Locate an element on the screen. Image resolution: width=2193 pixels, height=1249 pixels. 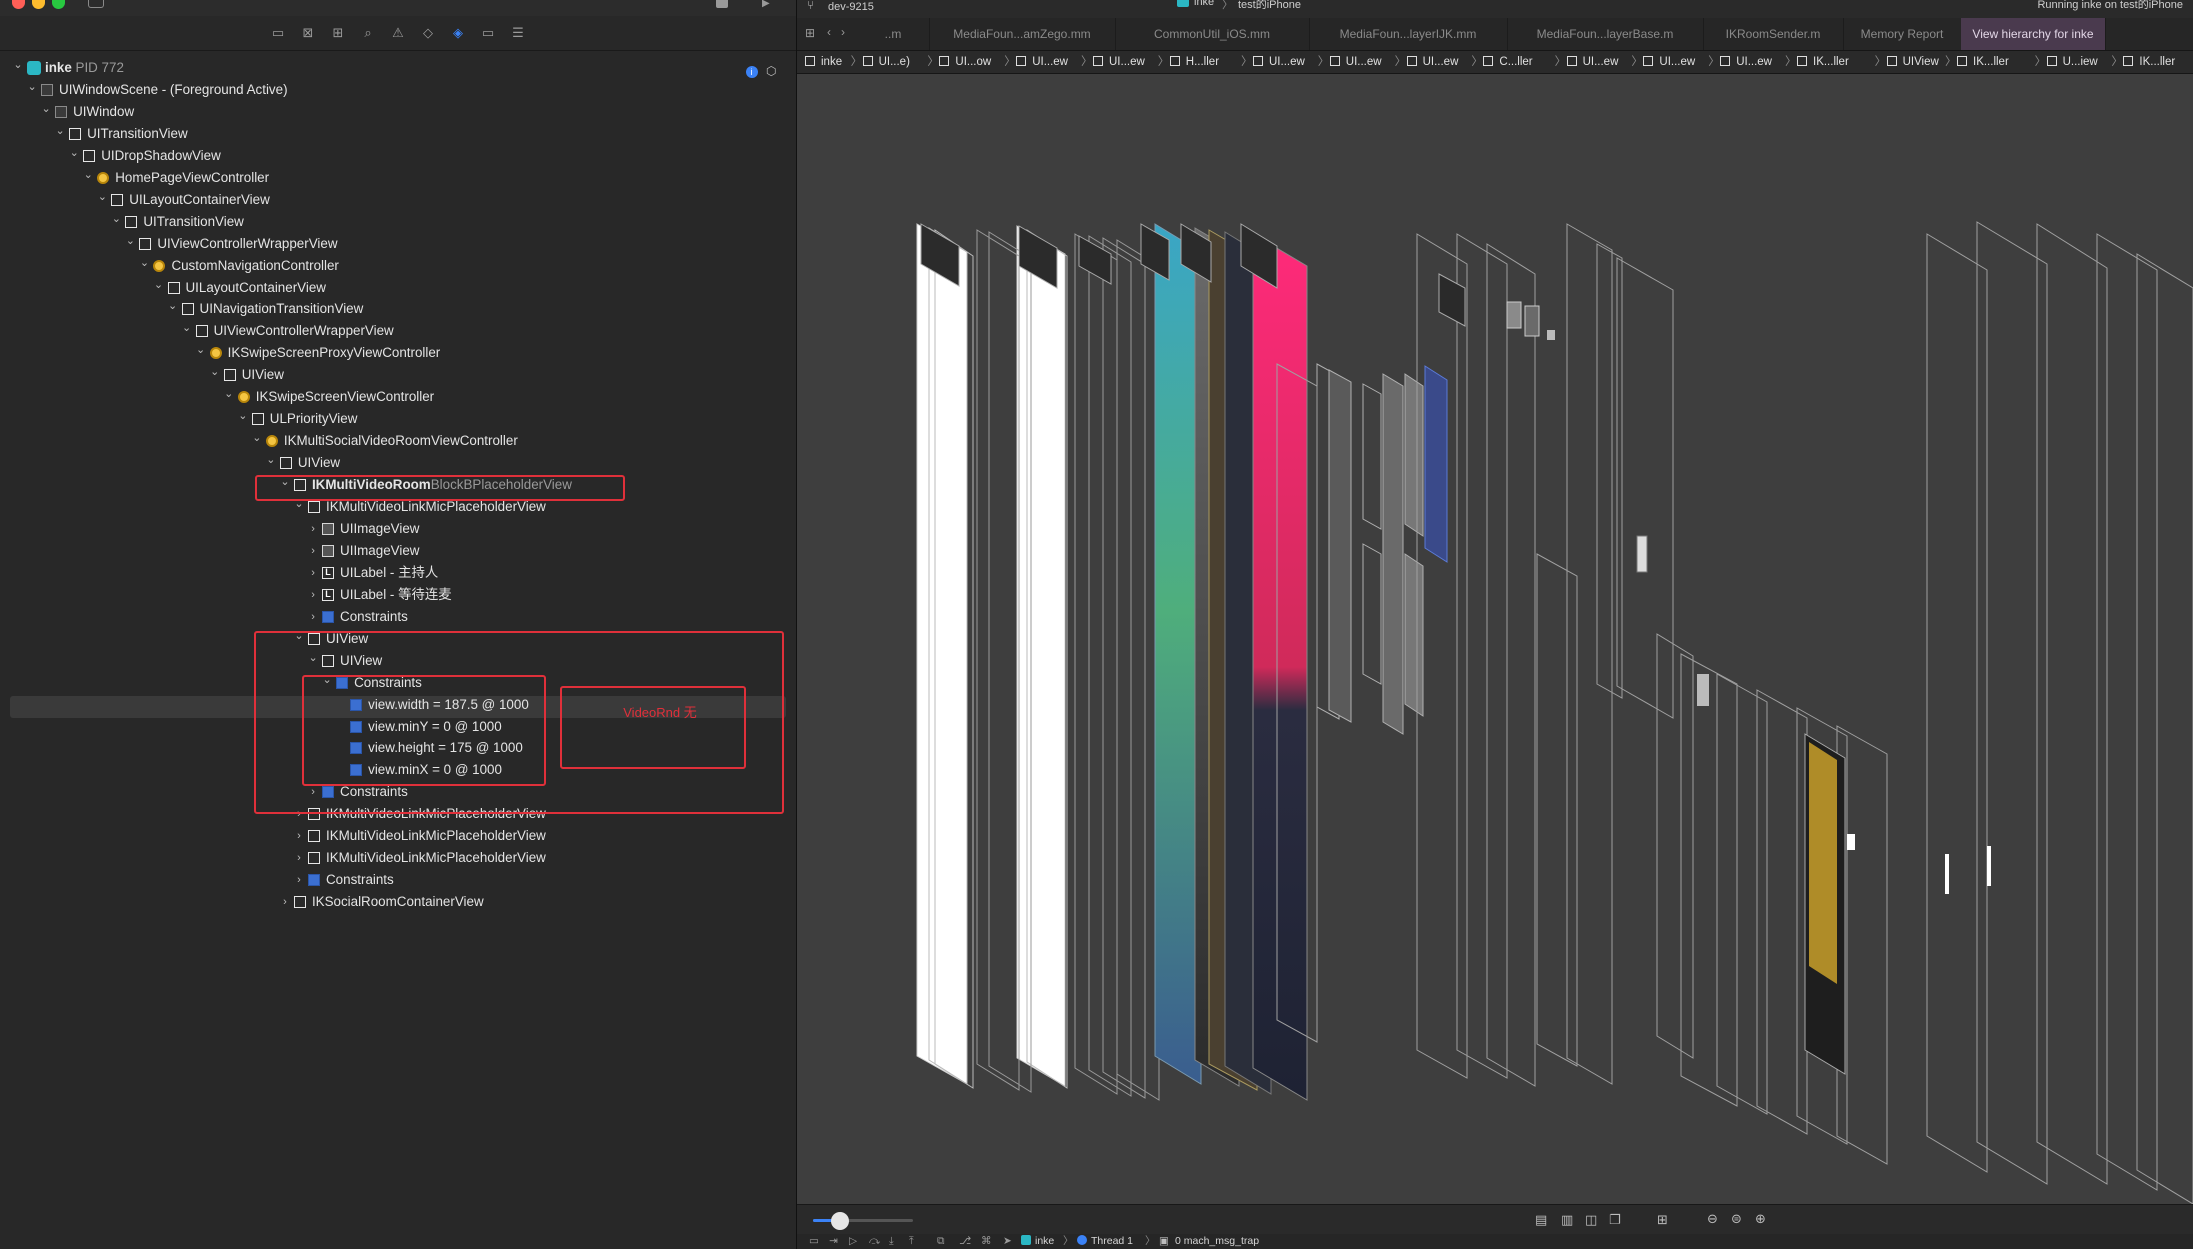
step-out-icon: ⤒ is located at coordinates (911, 1241).